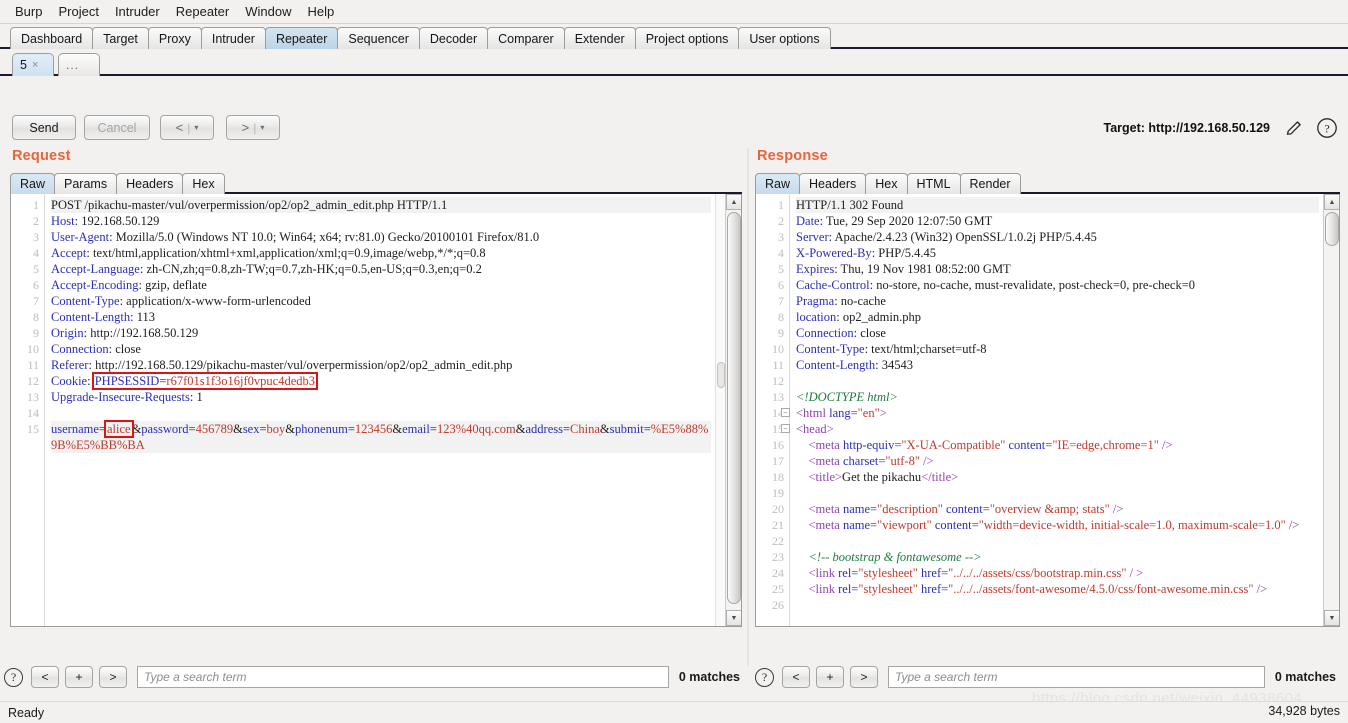 The height and width of the screenshot is (723, 1348). What do you see at coordinates (187, 127) in the screenshot?
I see `history-back-button: < | ▾` at bounding box center [187, 127].